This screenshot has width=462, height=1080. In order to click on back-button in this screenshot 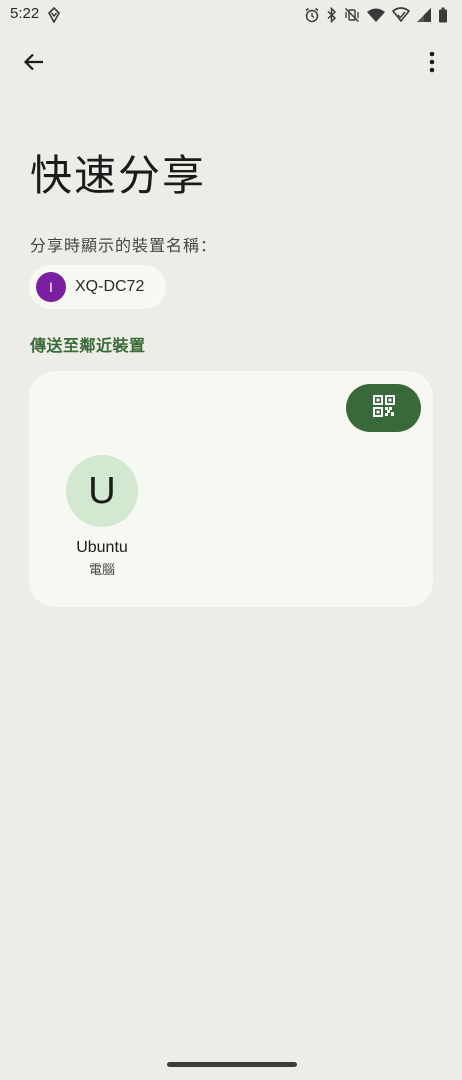, I will do `click(34, 64)`.